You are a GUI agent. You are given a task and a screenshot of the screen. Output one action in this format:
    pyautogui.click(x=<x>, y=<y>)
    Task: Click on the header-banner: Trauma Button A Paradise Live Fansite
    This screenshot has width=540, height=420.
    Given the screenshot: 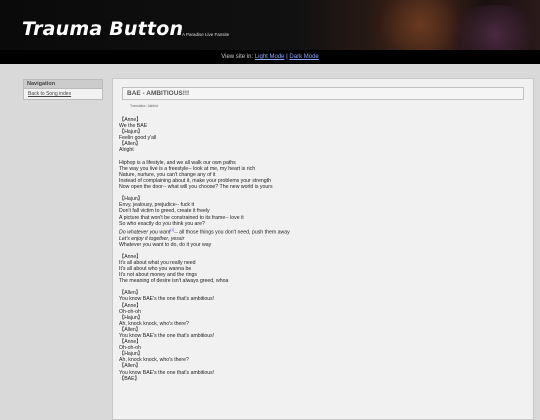 What is the action you would take?
    pyautogui.click(x=270, y=25)
    